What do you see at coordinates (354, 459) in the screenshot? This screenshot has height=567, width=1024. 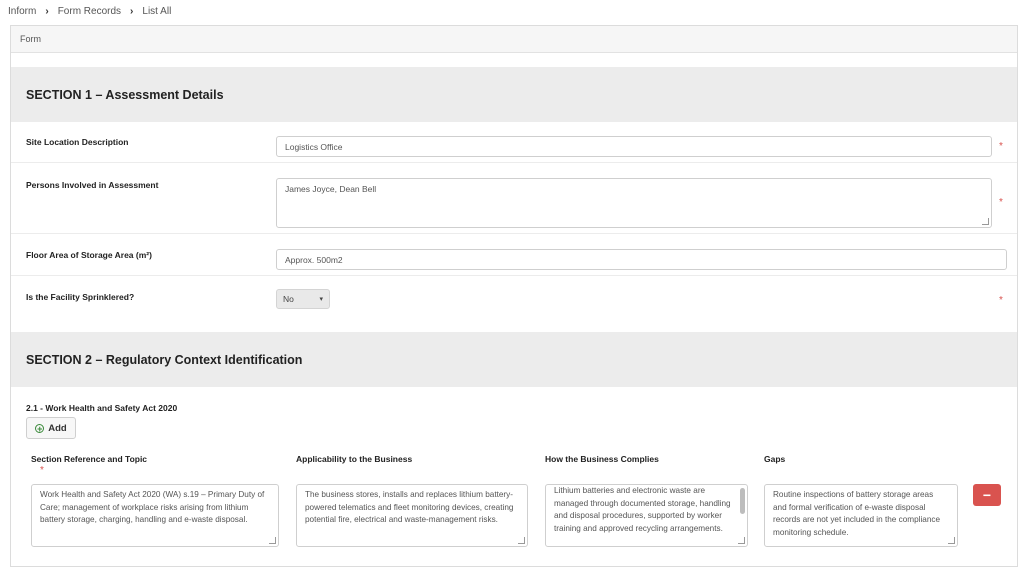 I see `column-header-applicability: Applicability to the Business` at bounding box center [354, 459].